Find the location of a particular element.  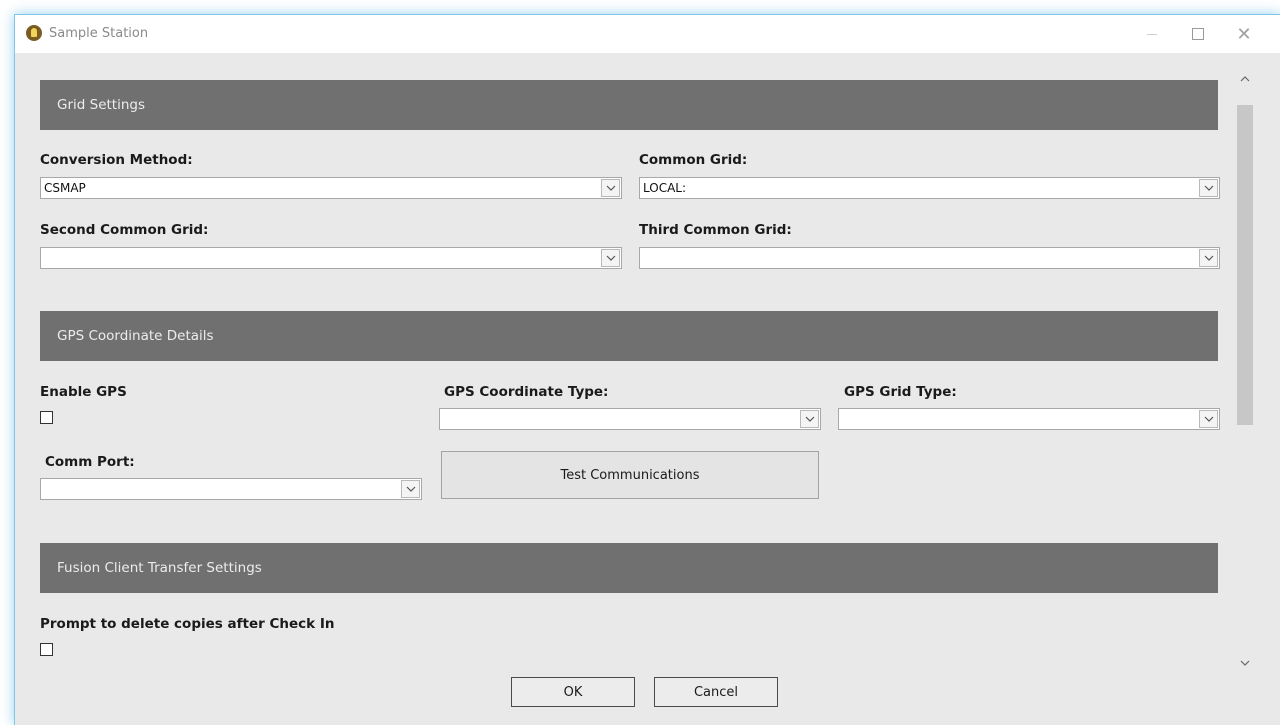

close-button: ✕ is located at coordinates (1244, 34).